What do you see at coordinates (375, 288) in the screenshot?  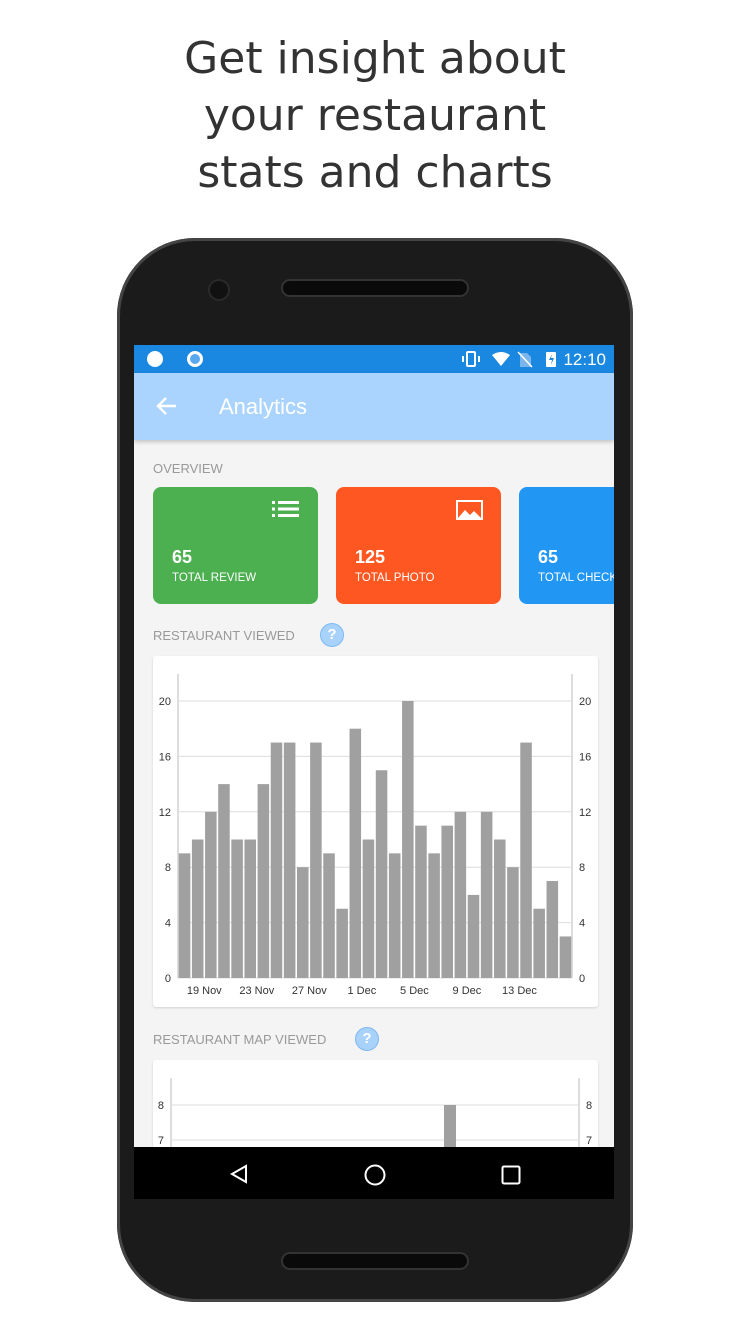 I see `top-speaker` at bounding box center [375, 288].